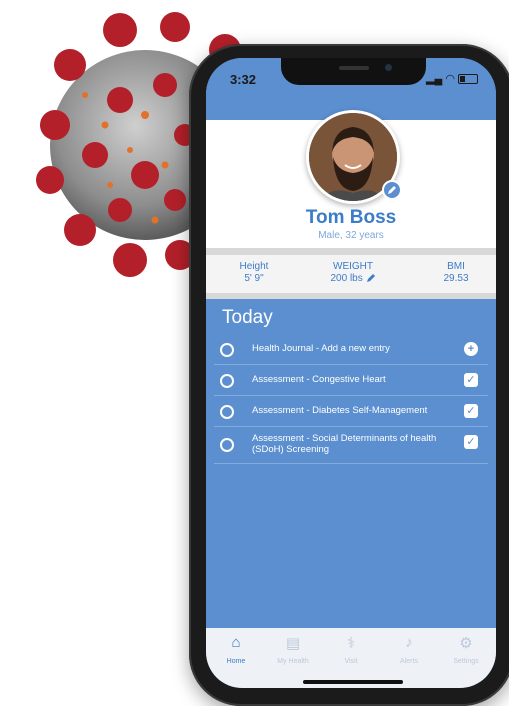 This screenshot has width=509, height=706. Describe the element at coordinates (456, 278) in the screenshot. I see `metric-value: 29.53` at that location.